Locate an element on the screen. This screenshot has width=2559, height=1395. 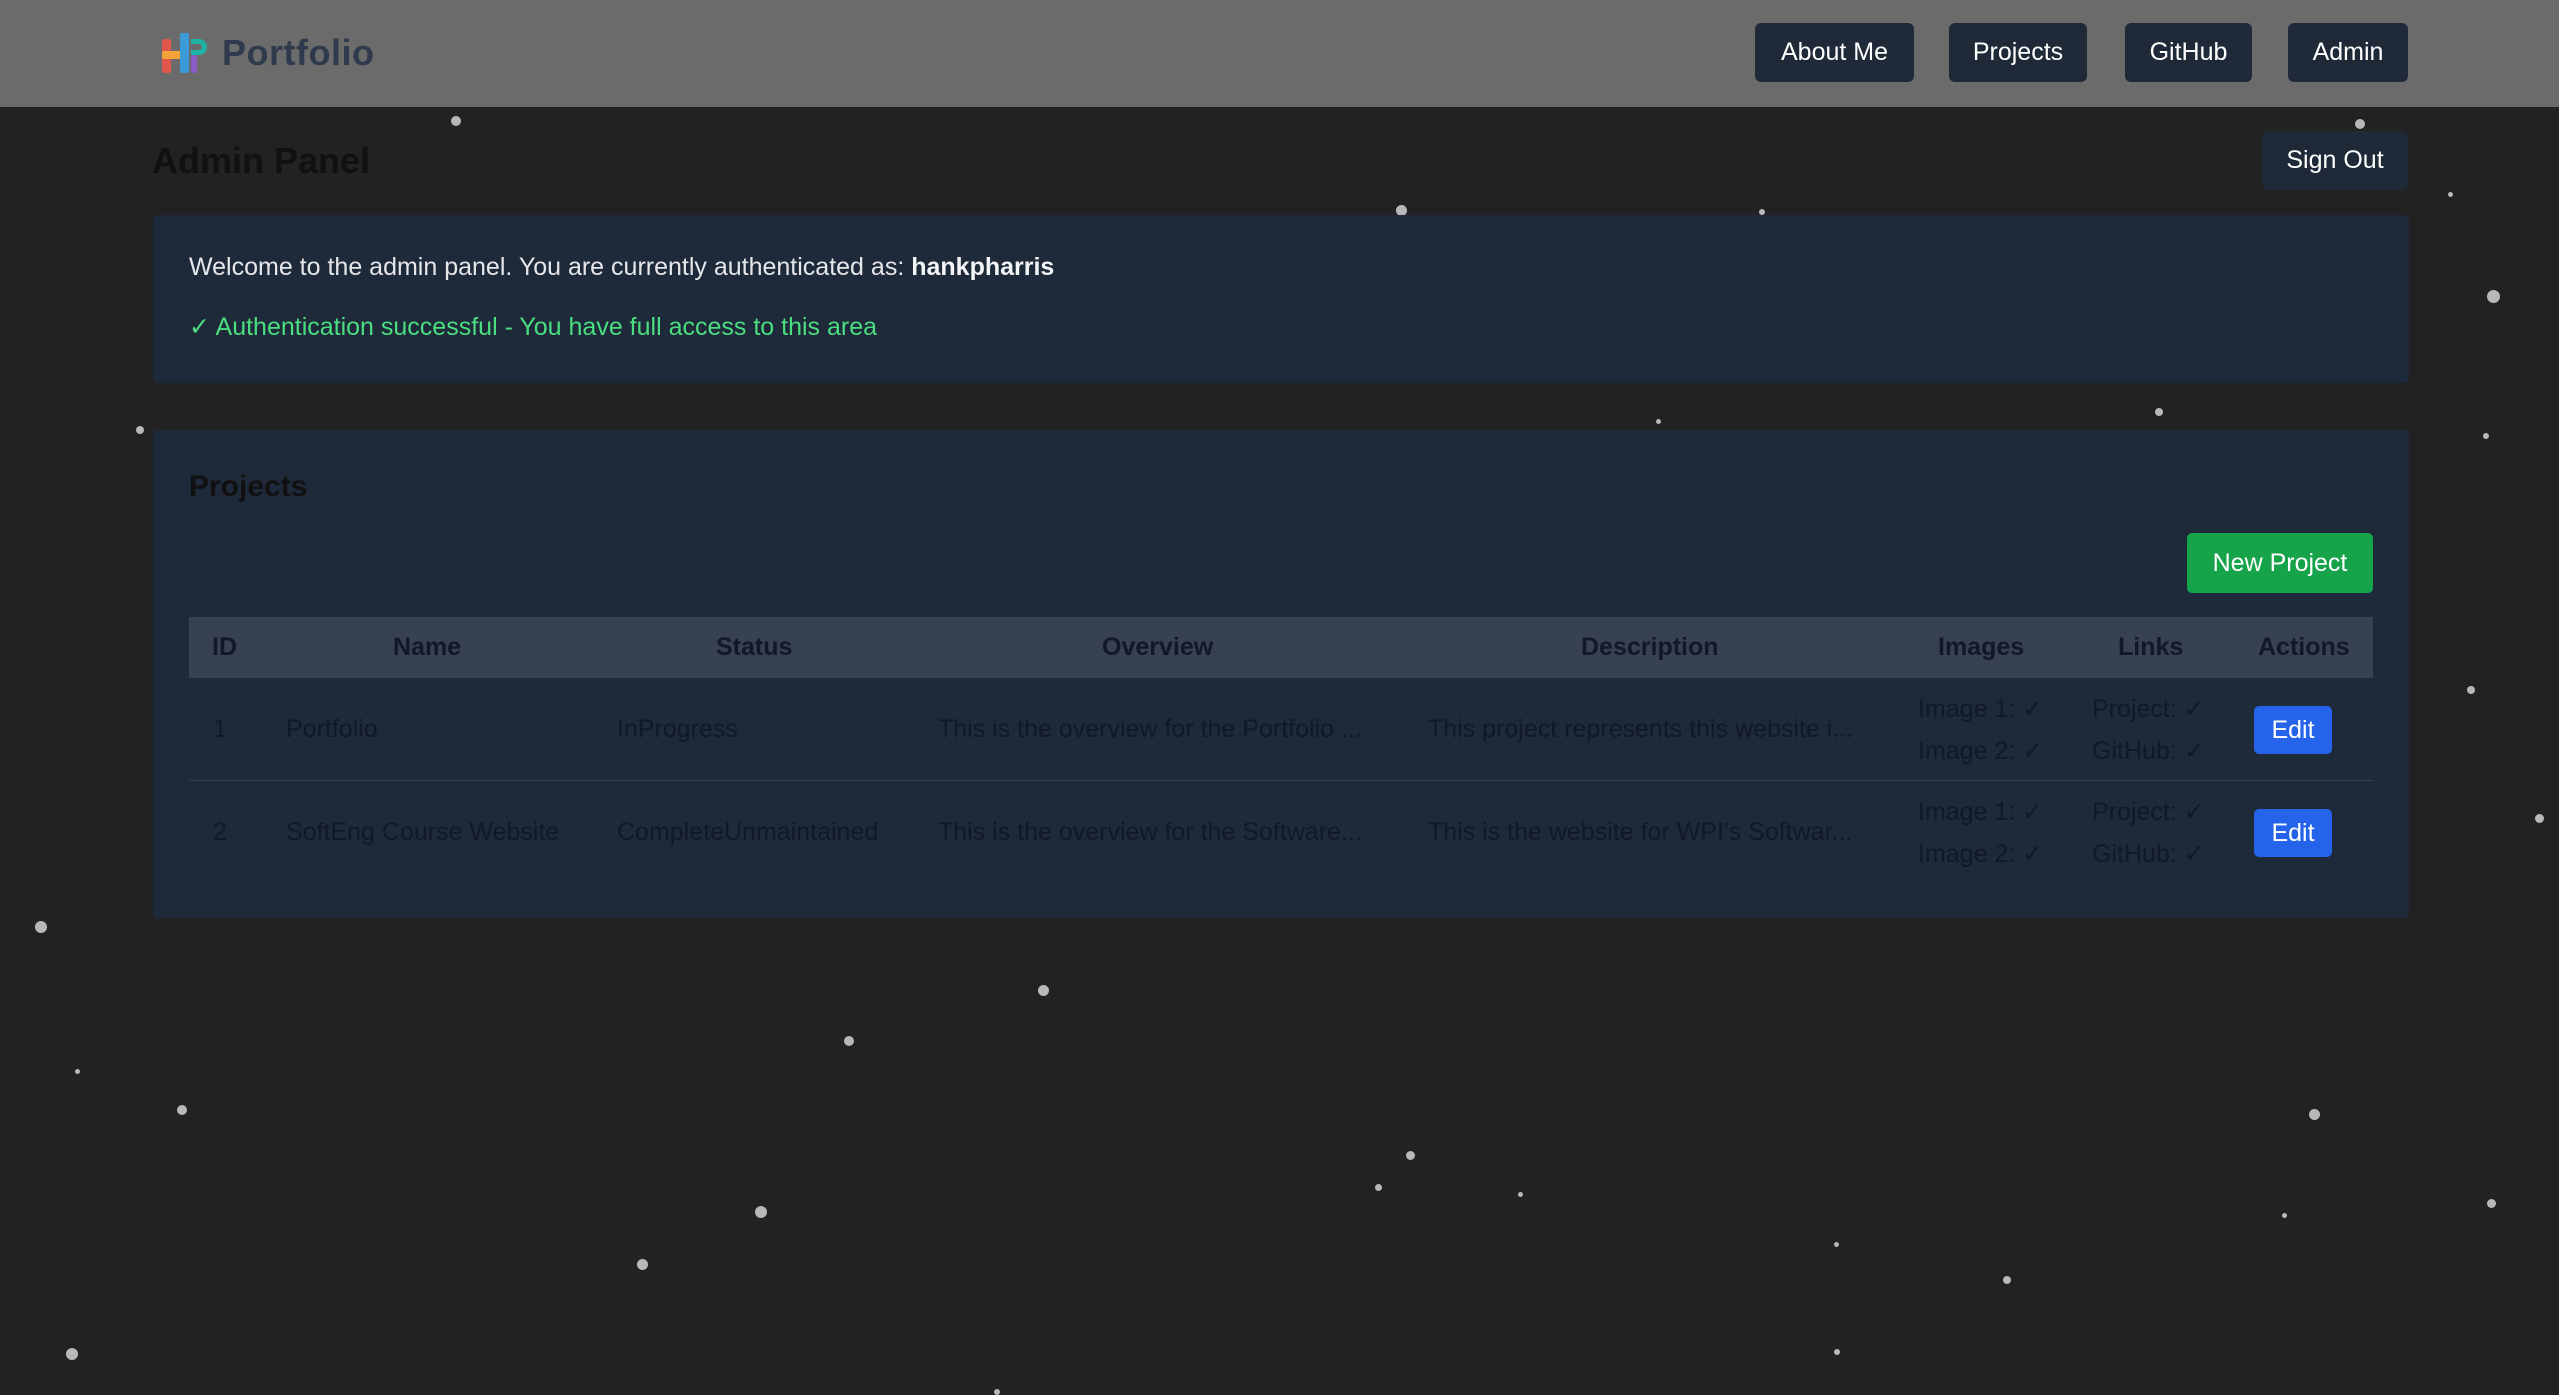
column-header-actions: Actions is located at coordinates (2304, 647).